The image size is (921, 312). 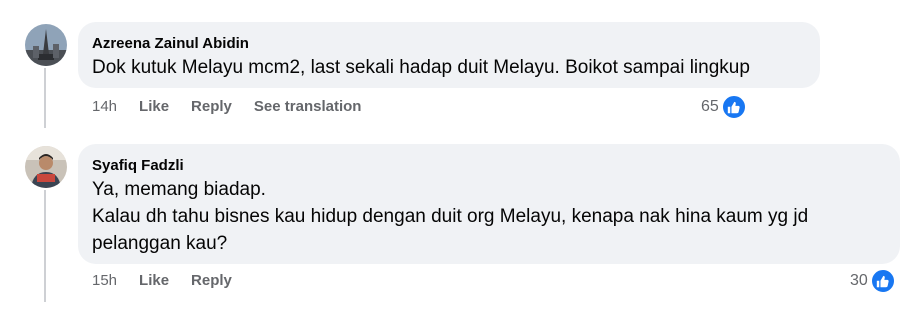 What do you see at coordinates (237, 106) in the screenshot?
I see `comment-actions: 14h Like Reply See translation` at bounding box center [237, 106].